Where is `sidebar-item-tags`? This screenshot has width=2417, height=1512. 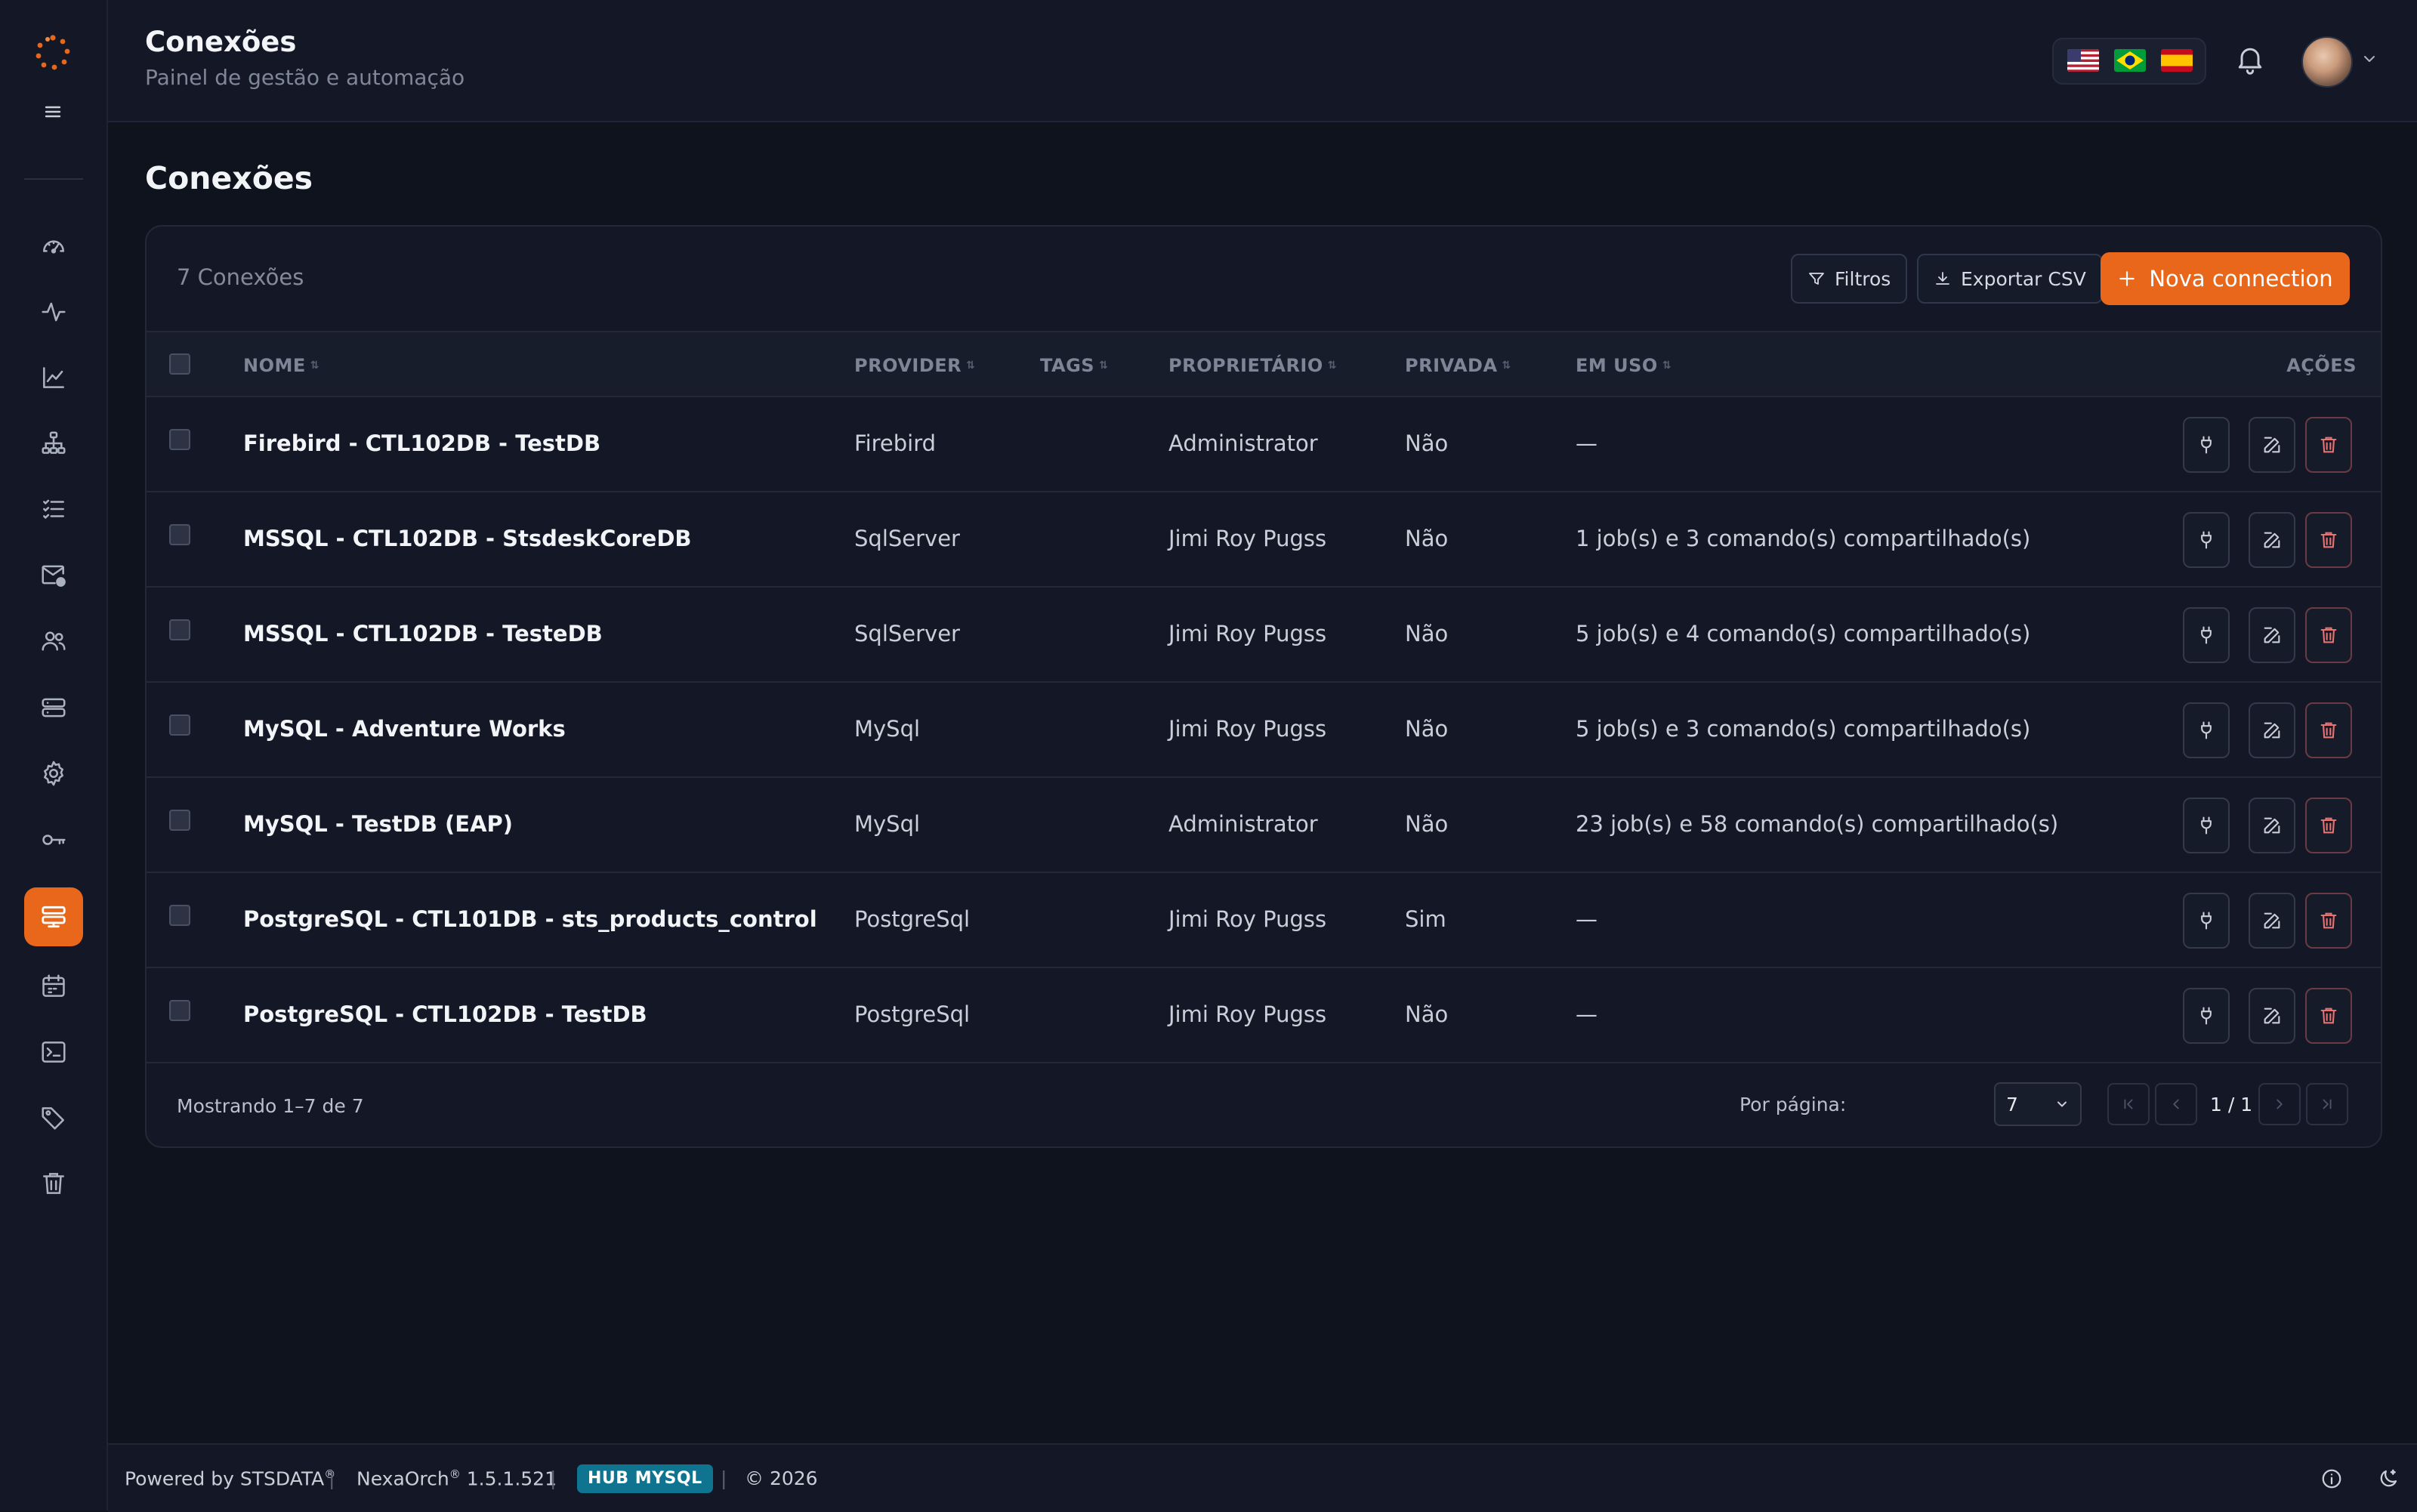
sidebar-item-tags is located at coordinates (53, 1117).